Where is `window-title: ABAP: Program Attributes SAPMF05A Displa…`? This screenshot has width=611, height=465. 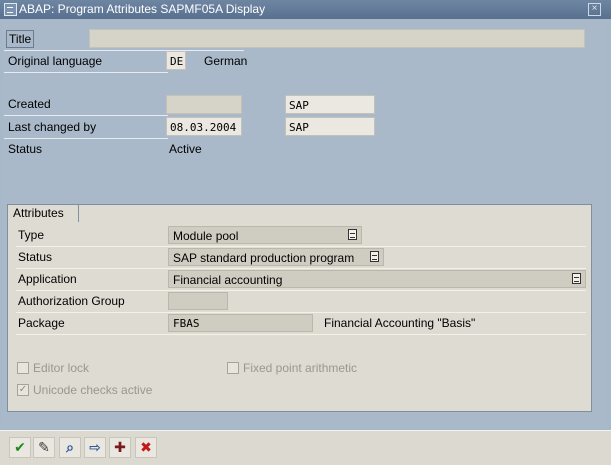 window-title: ABAP: Program Attributes SAPMF05A Displa… is located at coordinates (142, 9).